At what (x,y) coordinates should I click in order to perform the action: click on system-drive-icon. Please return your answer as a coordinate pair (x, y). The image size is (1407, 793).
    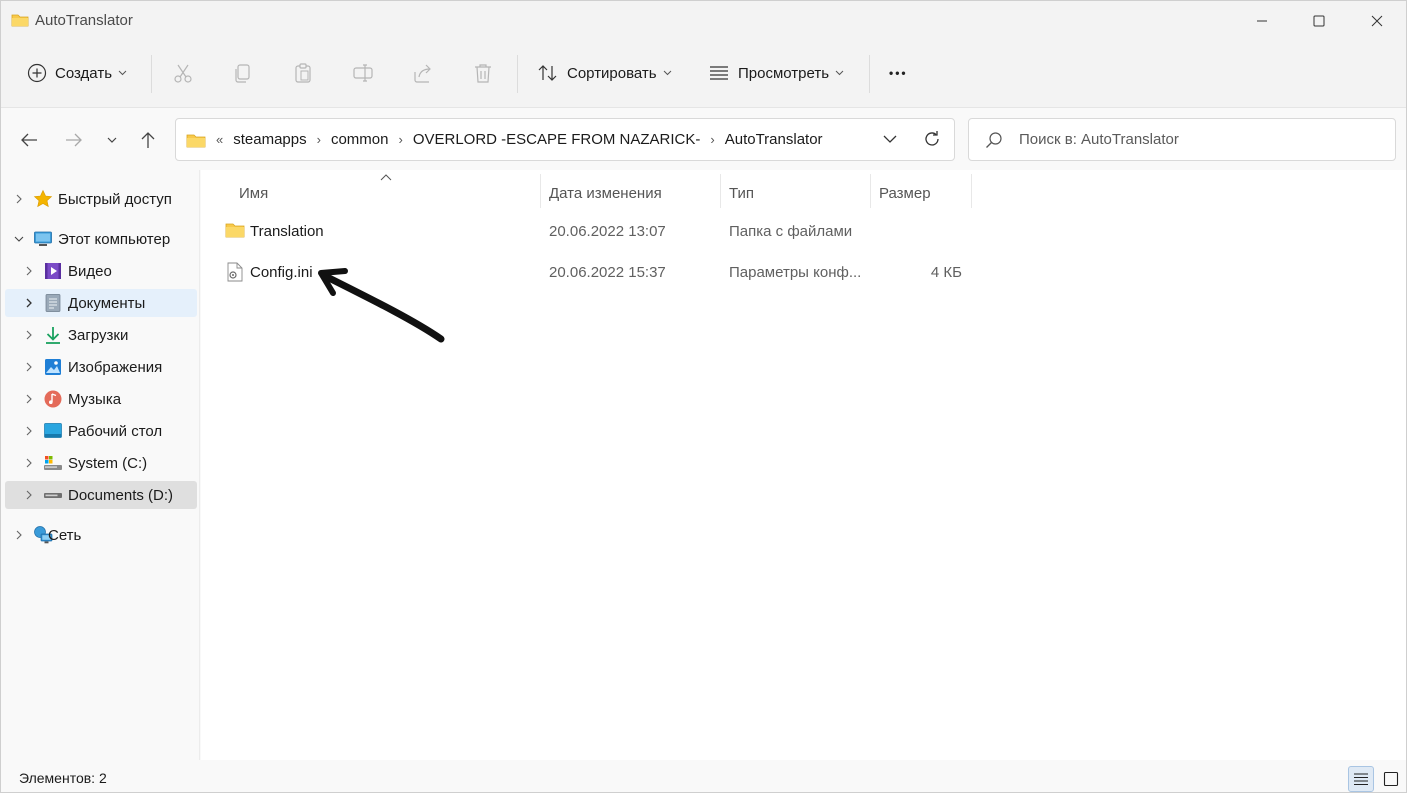
    Looking at the image, I should click on (53, 463).